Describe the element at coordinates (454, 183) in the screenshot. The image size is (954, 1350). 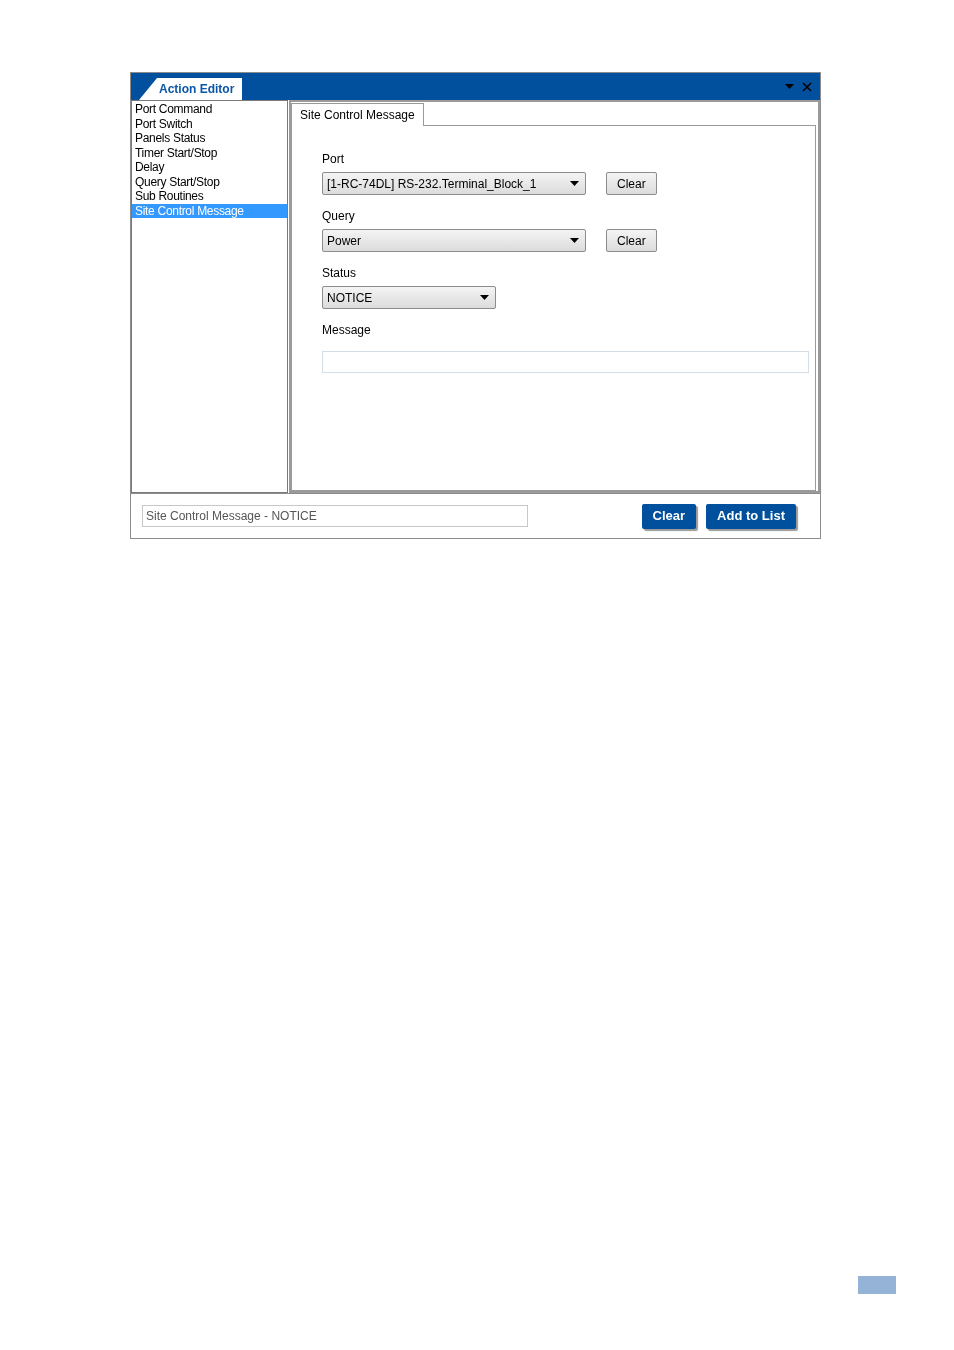
I see `dropdown: [1-RC-74DL] RS-232.Terminal_Block_1` at that location.